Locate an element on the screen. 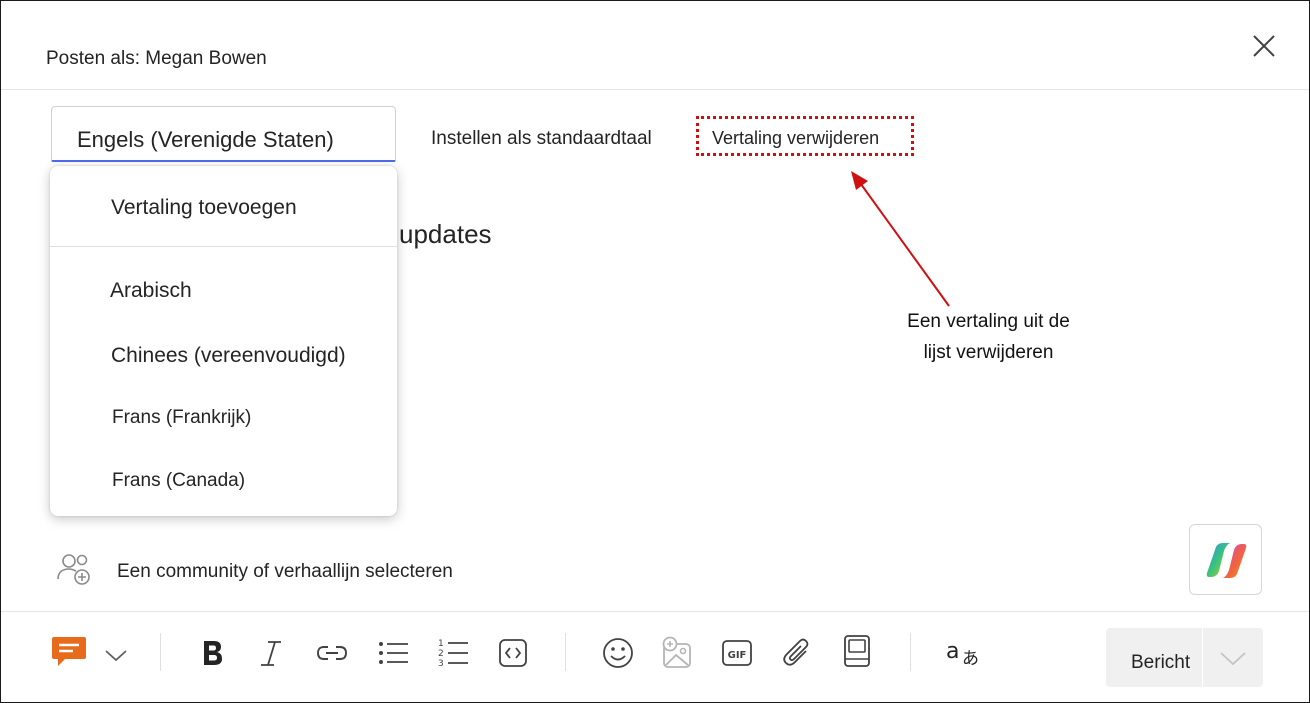 This screenshot has width=1310, height=703. svg-text: あ is located at coordinates (970, 659).